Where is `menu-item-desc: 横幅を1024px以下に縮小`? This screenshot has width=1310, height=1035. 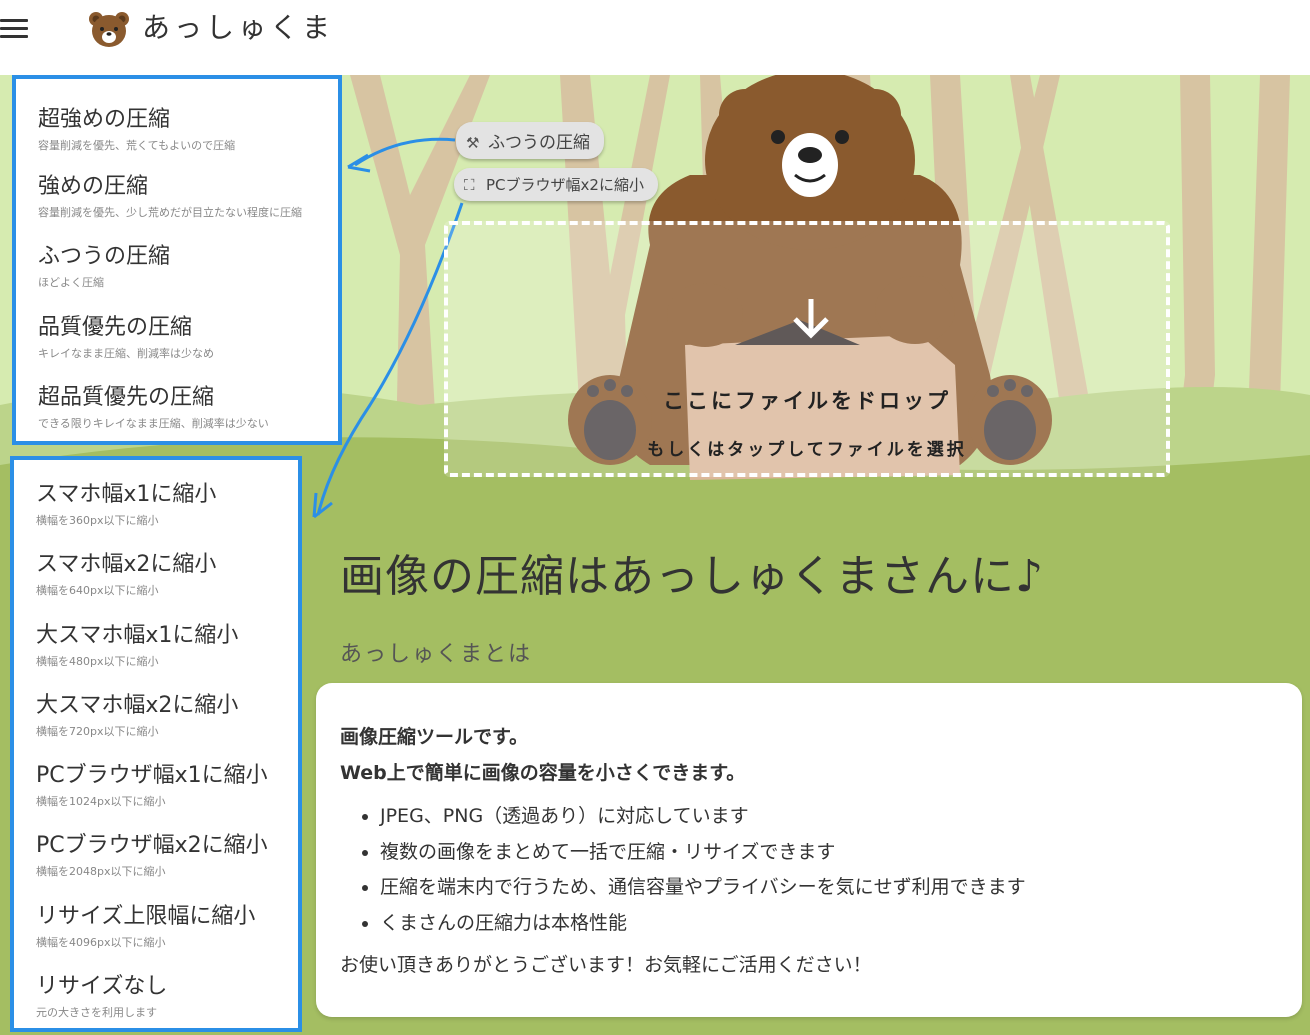
menu-item-desc: 横幅を1024px以下に縮小 is located at coordinates (101, 802).